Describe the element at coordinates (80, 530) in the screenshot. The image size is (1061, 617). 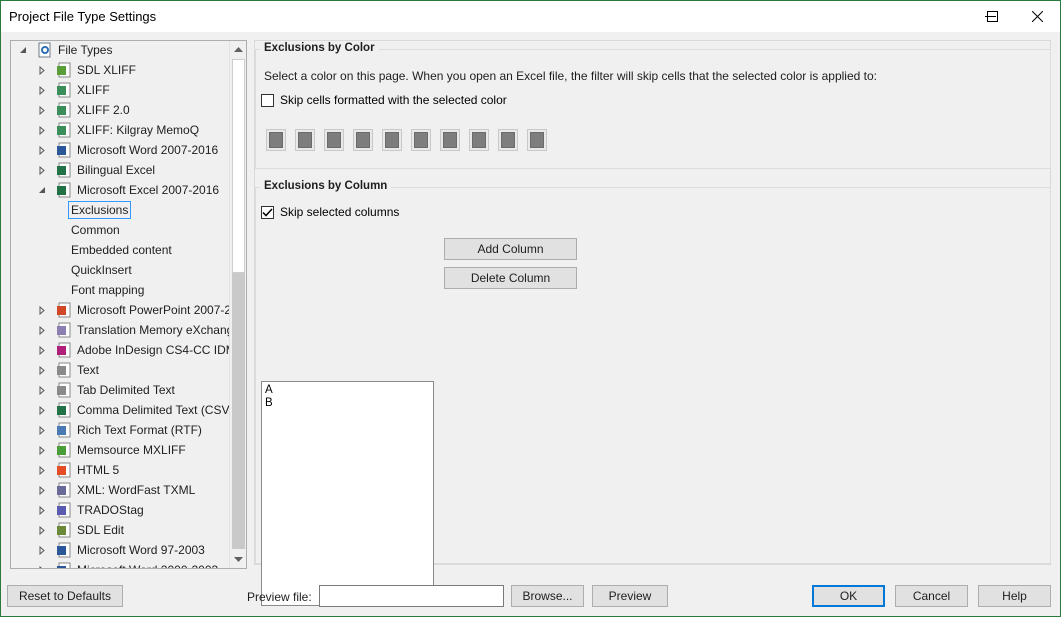
I see `tree-item: SDL Edit` at that location.